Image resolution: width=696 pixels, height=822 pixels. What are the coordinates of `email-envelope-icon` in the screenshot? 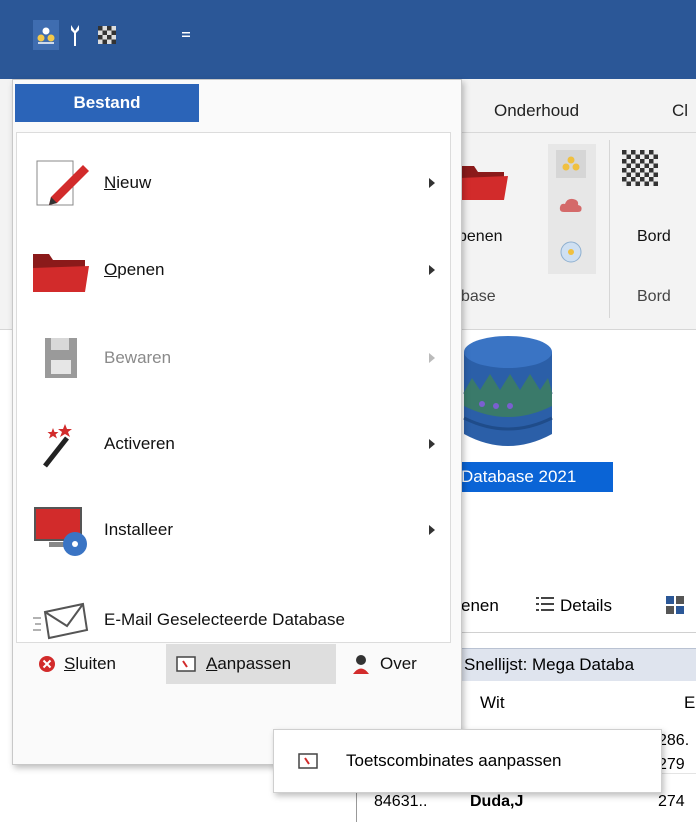 It's located at (61, 620).